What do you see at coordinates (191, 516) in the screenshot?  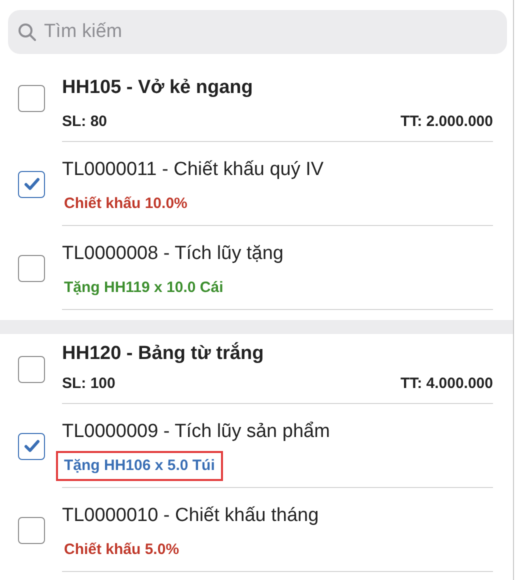 I see `promotion-title: TL0000010 - Chiết khấu tháng` at bounding box center [191, 516].